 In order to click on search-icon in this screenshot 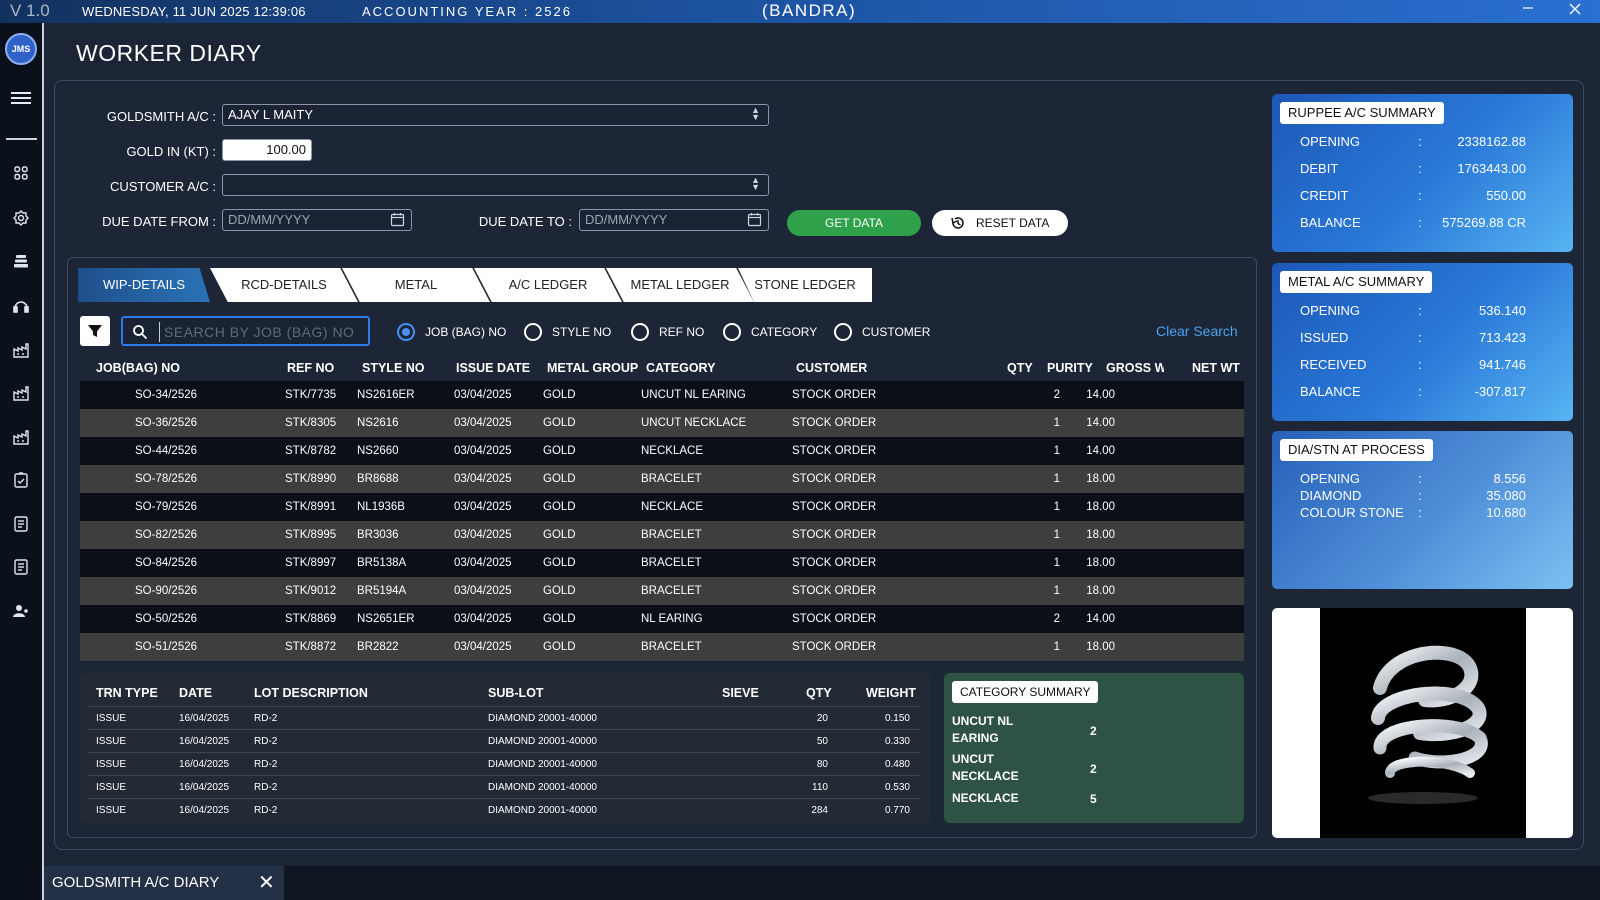, I will do `click(140, 332)`.